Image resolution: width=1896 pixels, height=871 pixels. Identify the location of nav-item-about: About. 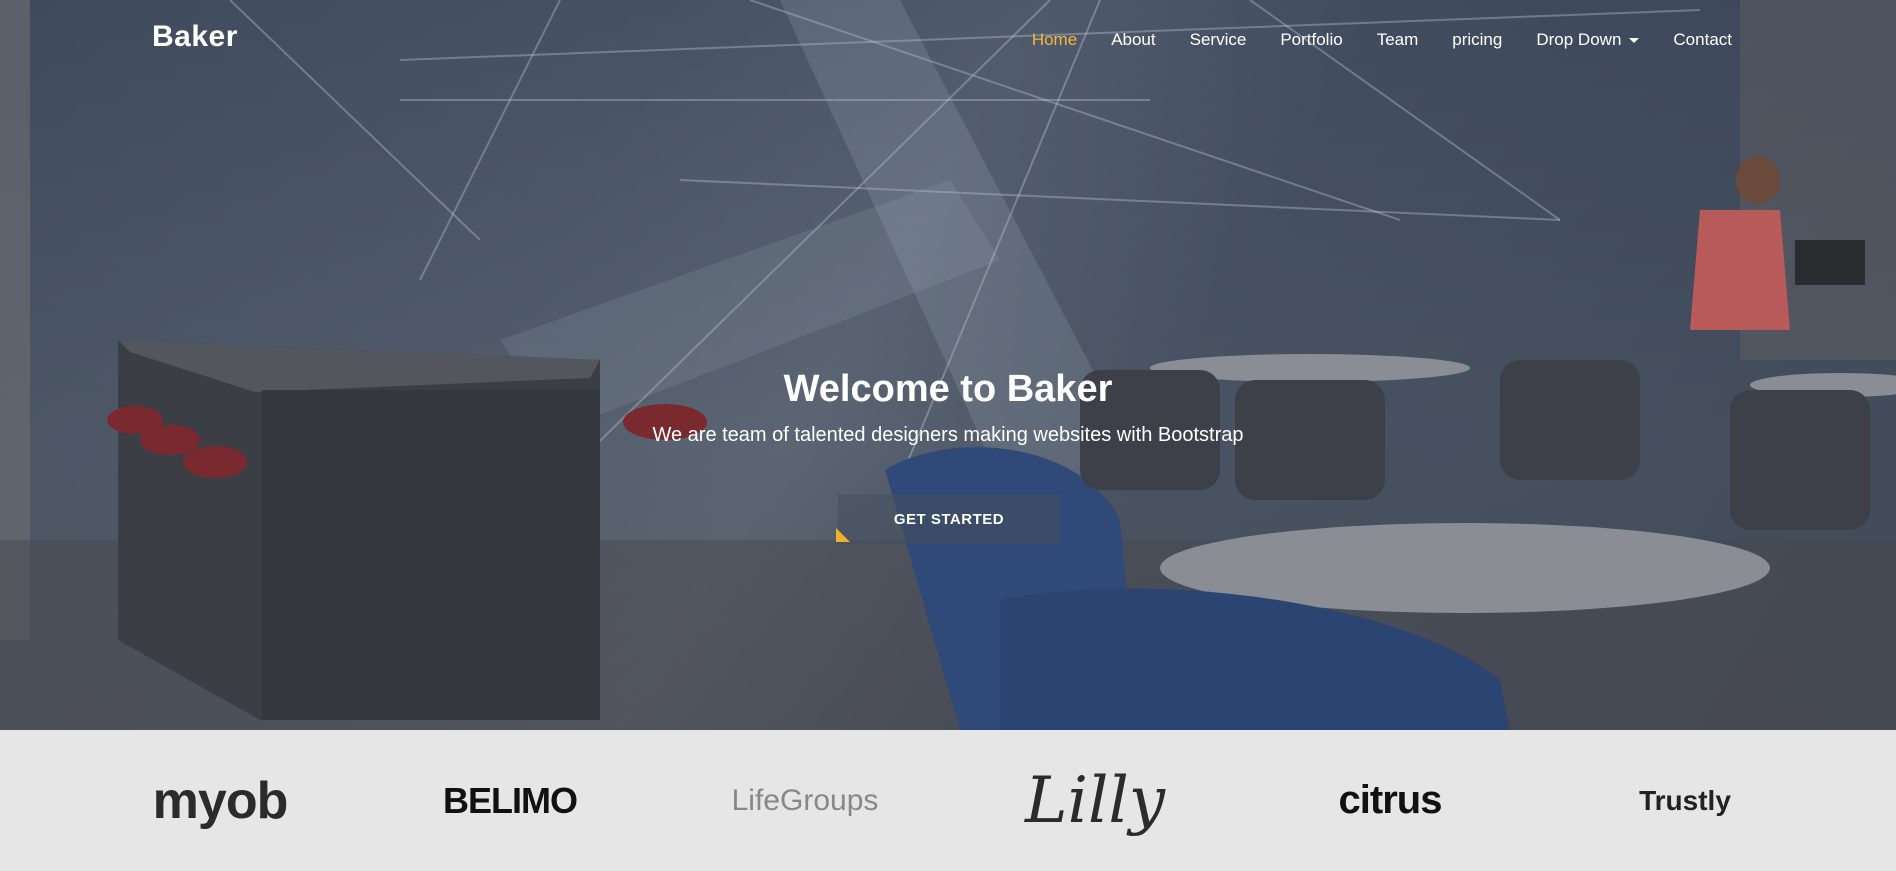
(1133, 40).